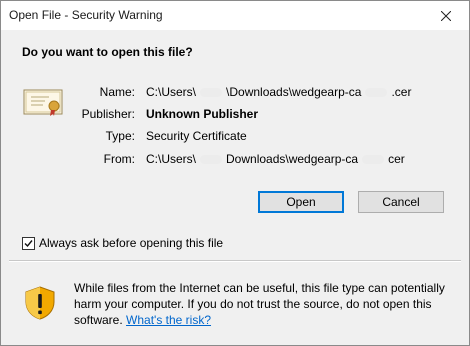 This screenshot has height=346, width=470. What do you see at coordinates (117, 92) in the screenshot?
I see `name-label: Name:` at bounding box center [117, 92].